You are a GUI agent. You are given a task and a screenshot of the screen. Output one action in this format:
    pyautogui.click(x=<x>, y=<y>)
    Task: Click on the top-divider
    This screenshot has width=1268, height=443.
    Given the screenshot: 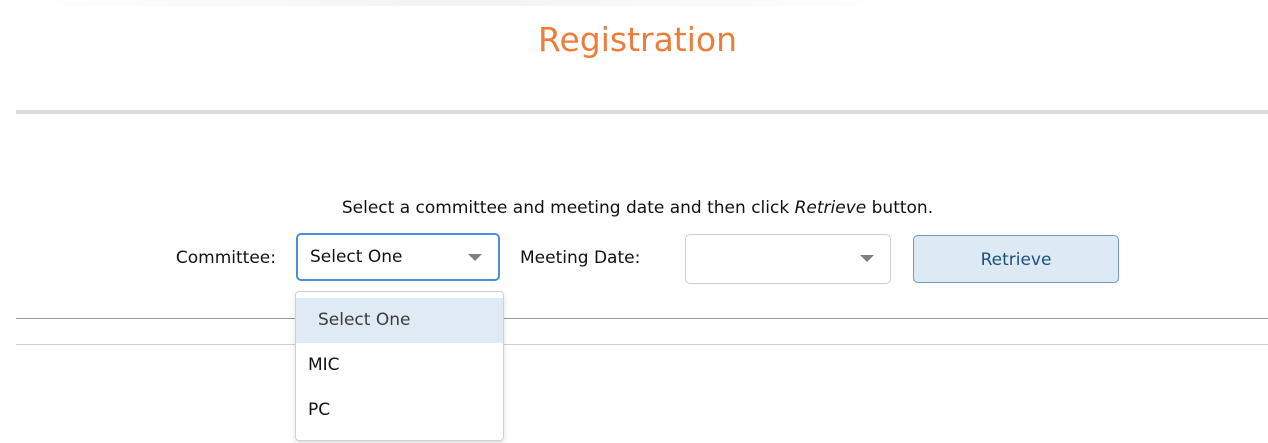 What is the action you would take?
    pyautogui.click(x=460, y=3)
    